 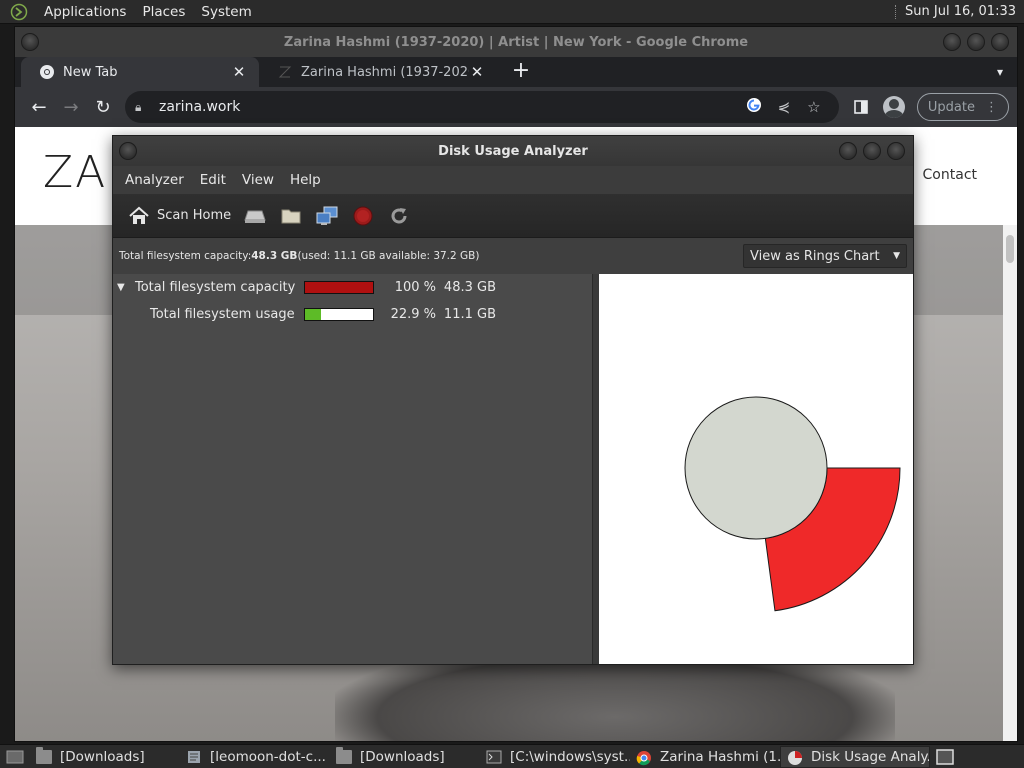 I want to click on applications-menu: Applications, so click(x=85, y=12).